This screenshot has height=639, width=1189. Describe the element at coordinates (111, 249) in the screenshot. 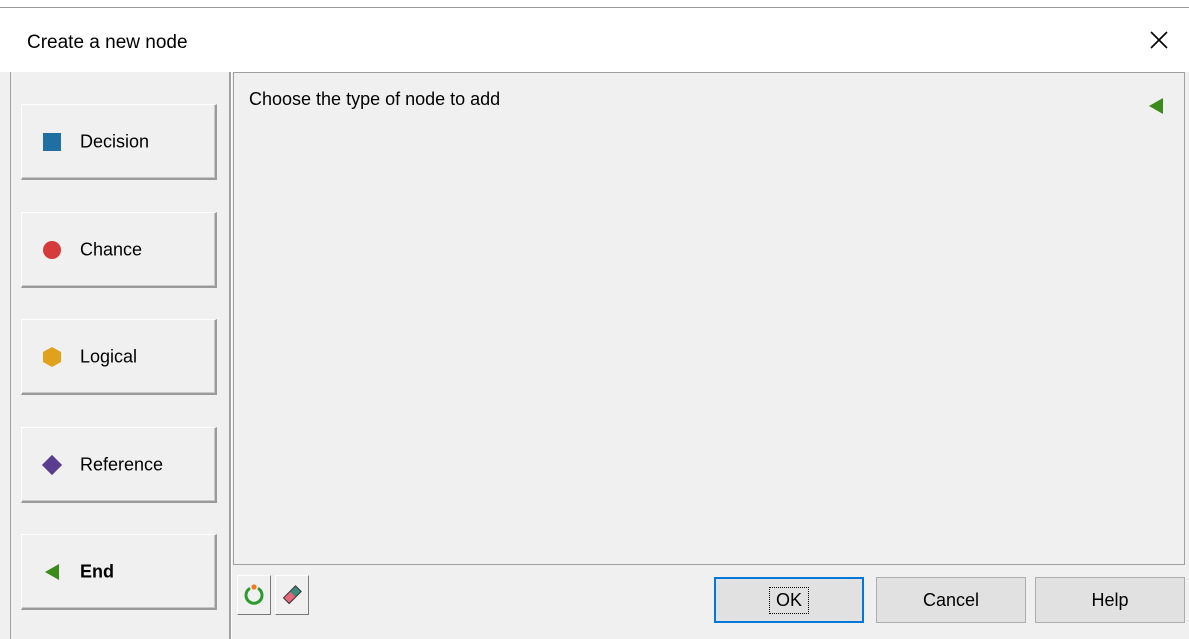

I see `chance-label: Chance` at that location.